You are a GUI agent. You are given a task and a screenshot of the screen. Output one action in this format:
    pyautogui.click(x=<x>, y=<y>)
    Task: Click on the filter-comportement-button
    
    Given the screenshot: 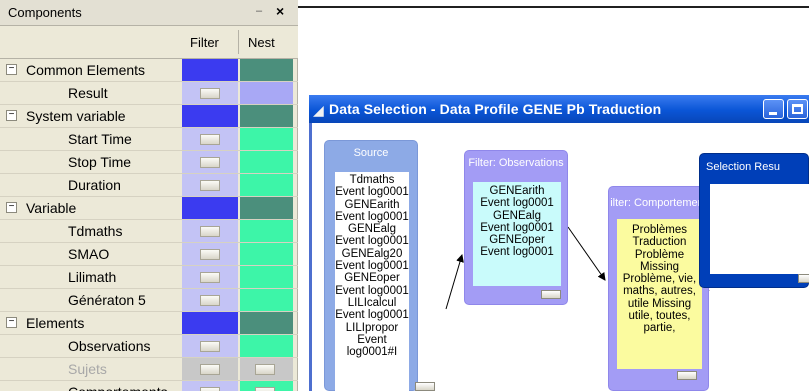 What is the action you would take?
    pyautogui.click(x=687, y=375)
    